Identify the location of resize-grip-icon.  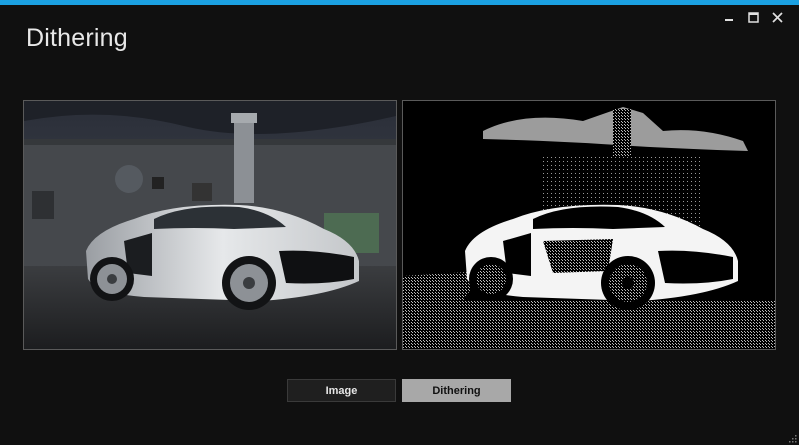
(792, 438).